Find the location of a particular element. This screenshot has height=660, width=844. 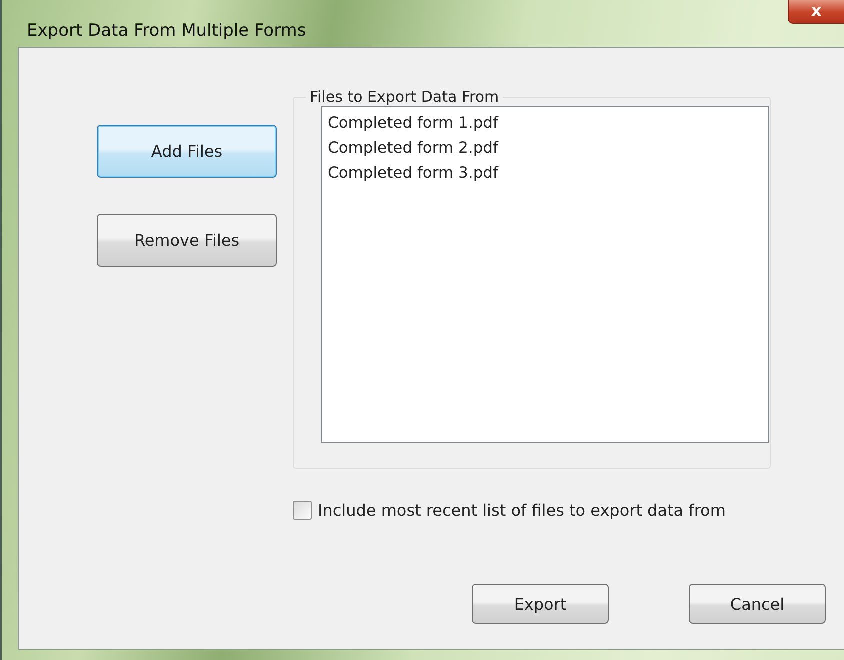

remove-files-button: Remove Files is located at coordinates (187, 240).